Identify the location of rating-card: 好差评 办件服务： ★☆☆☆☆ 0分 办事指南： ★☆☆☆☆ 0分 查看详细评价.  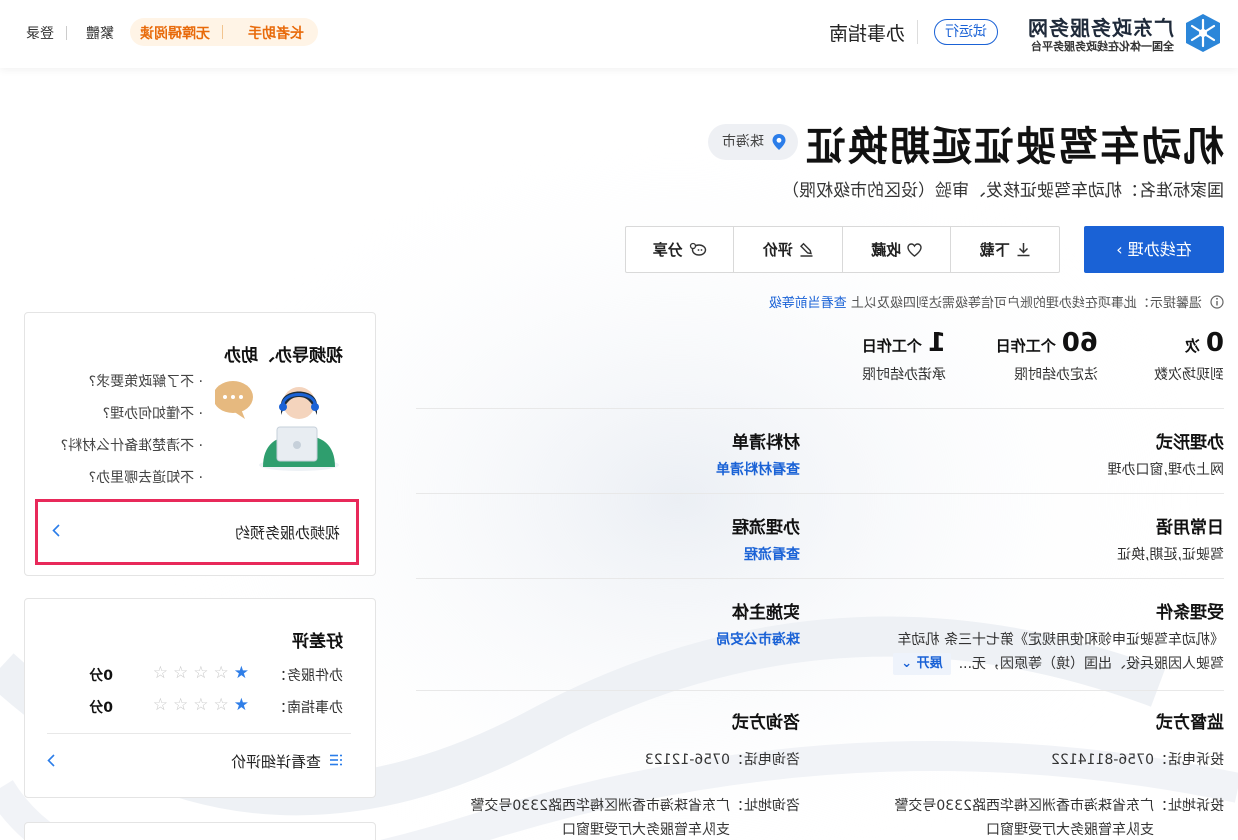
(200, 698).